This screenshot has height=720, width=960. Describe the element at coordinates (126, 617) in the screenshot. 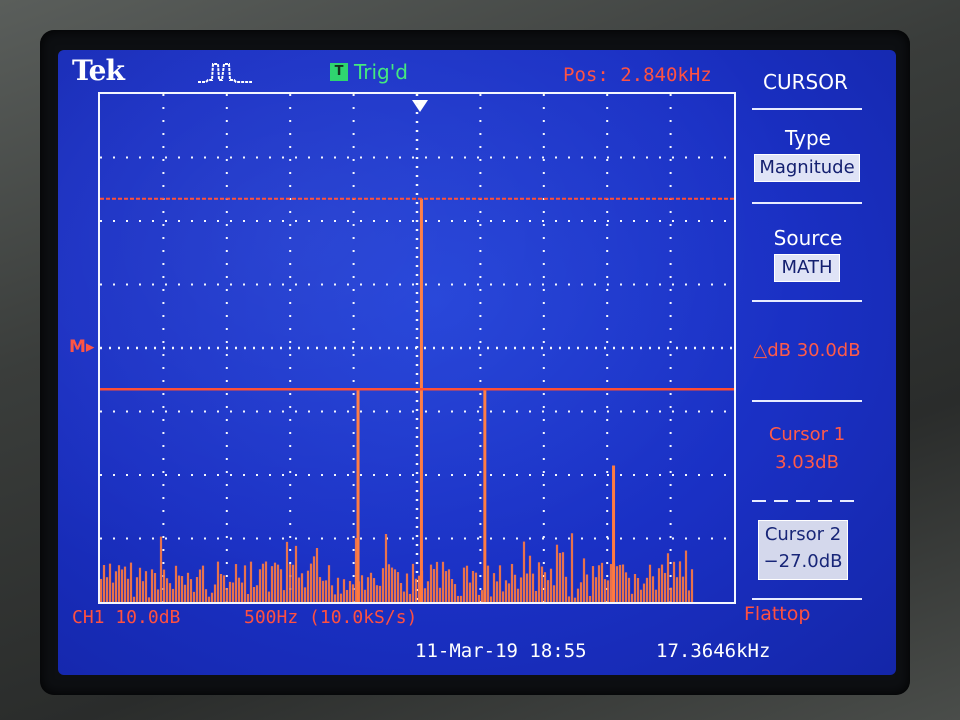

I see `channel-scale: CH1 10.0dB` at that location.